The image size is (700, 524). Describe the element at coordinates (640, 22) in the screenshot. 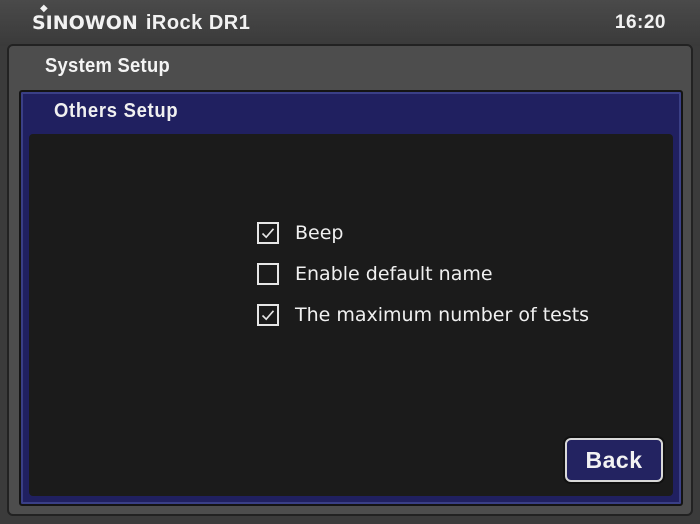

I see `clock: 16:20` at that location.